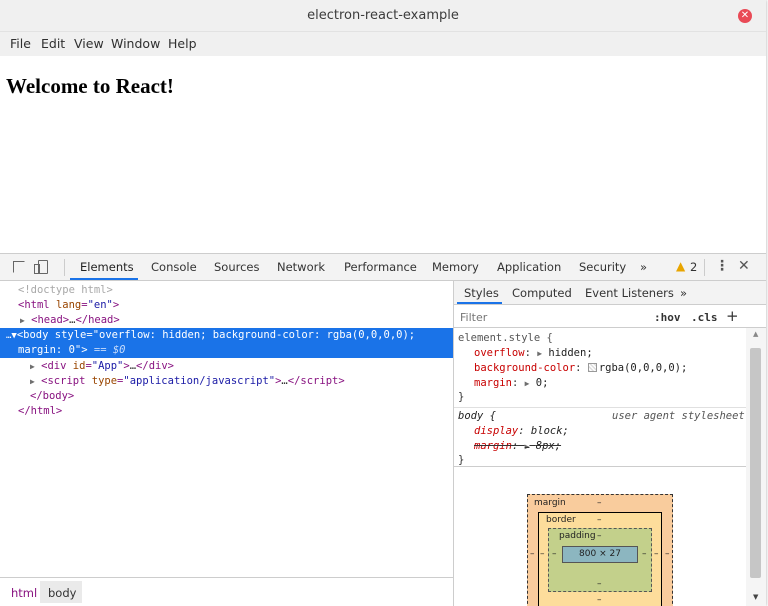 This screenshot has height=606, width=768. Describe the element at coordinates (226, 290) in the screenshot. I see `dom-doctype: <!doctype html>` at that location.